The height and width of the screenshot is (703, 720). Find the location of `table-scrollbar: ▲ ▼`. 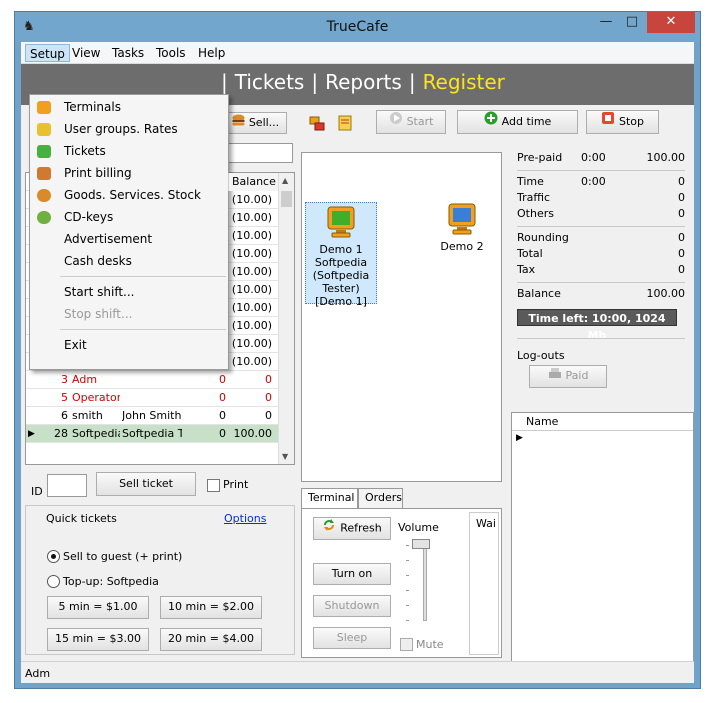

table-scrollbar: ▲ ▼ is located at coordinates (286, 318).